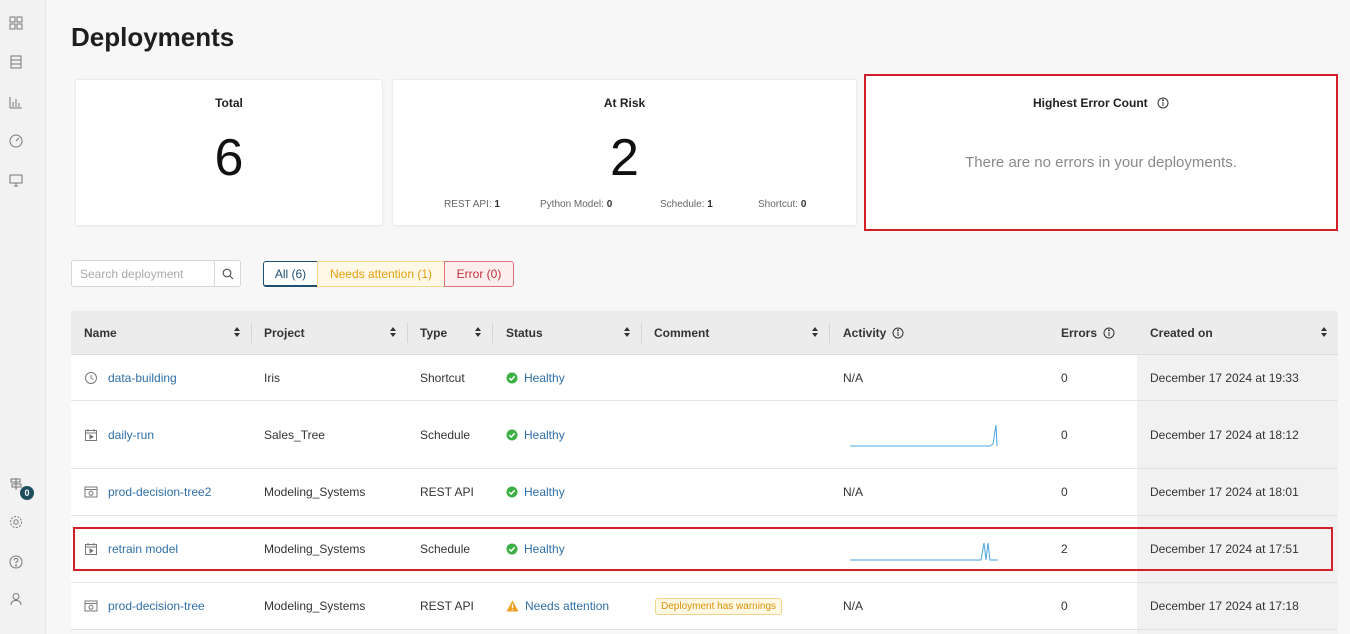 The height and width of the screenshot is (634, 1350). Describe the element at coordinates (782, 204) in the screenshot. I see `breakdown-shortcut: Shortcut: 0` at that location.